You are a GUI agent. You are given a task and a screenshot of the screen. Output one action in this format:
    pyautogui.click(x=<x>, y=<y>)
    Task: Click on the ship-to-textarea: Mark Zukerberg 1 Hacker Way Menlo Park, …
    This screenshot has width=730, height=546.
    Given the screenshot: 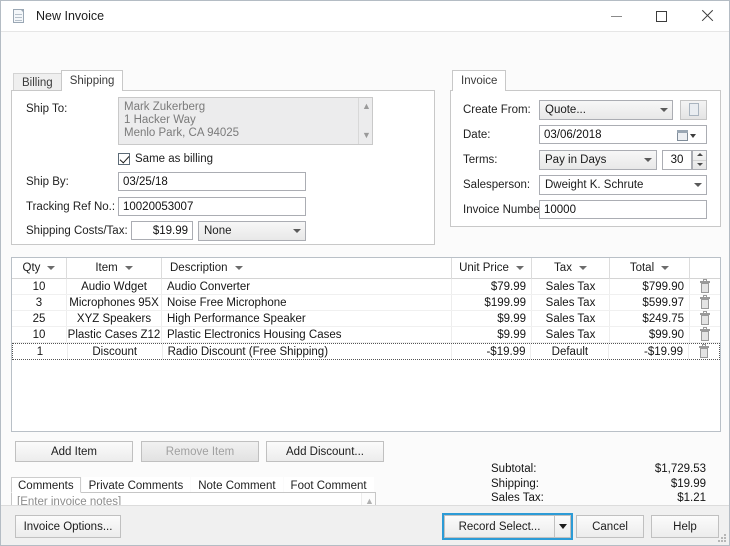 What is the action you would take?
    pyautogui.click(x=245, y=121)
    